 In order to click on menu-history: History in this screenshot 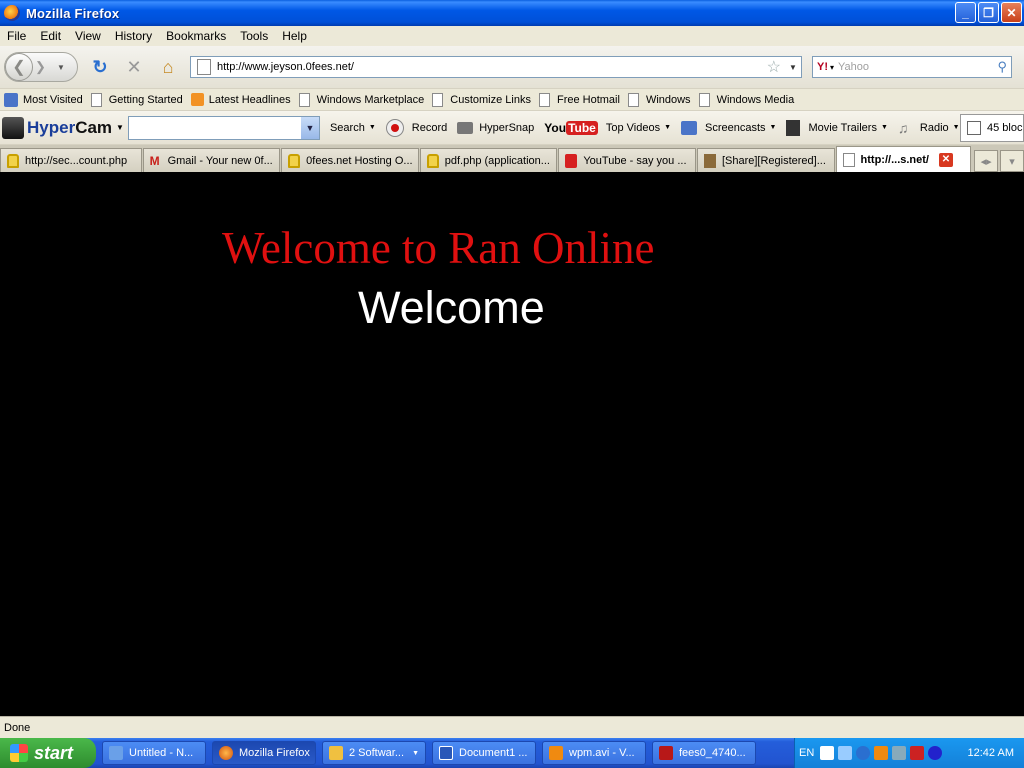, I will do `click(133, 36)`.